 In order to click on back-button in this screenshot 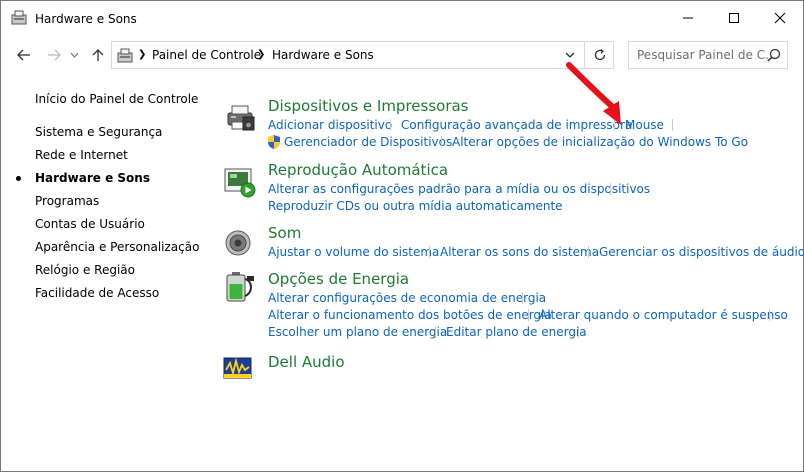, I will do `click(24, 55)`.